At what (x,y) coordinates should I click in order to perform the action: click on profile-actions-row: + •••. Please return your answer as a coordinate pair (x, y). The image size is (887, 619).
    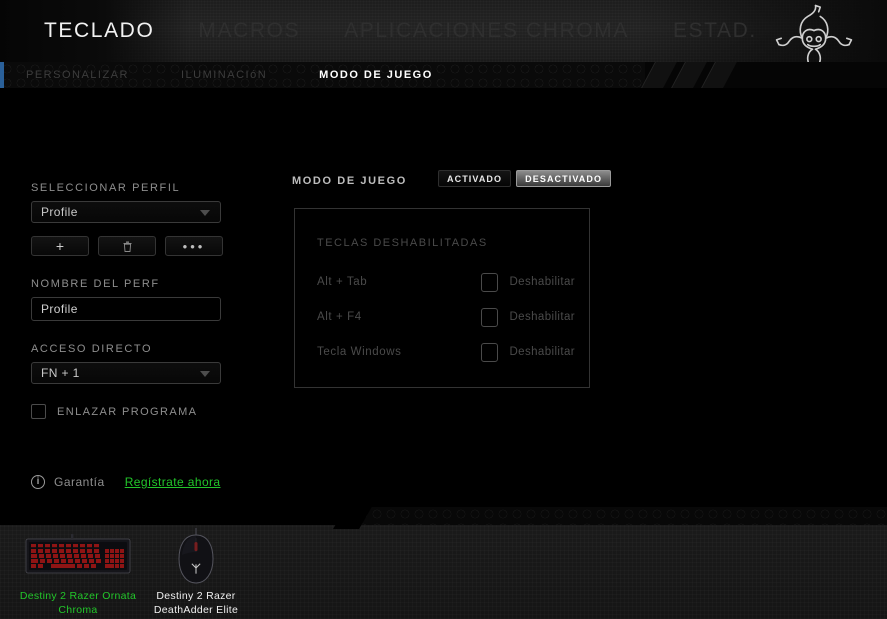
    Looking at the image, I should click on (131, 246).